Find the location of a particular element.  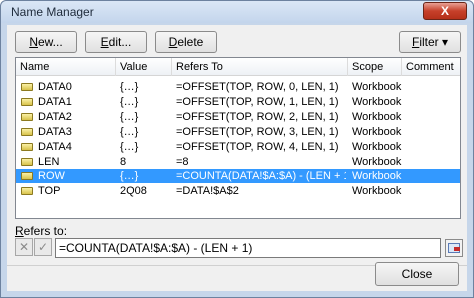

cell-refers-to: =DATA!$A$2 is located at coordinates (207, 191).